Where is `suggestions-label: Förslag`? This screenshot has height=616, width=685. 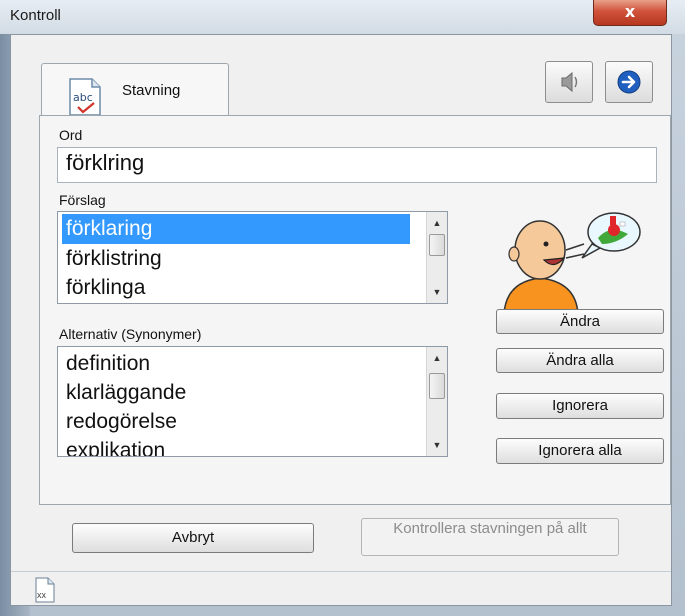
suggestions-label: Förslag is located at coordinates (82, 200).